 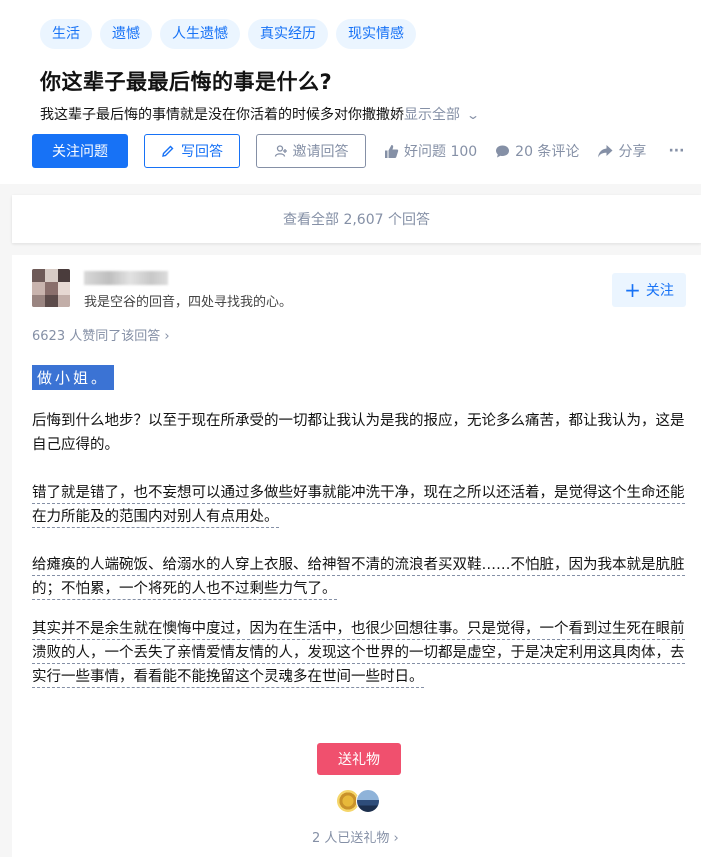 What do you see at coordinates (73, 377) in the screenshot?
I see `highlighted-text: 做小姐。` at bounding box center [73, 377].